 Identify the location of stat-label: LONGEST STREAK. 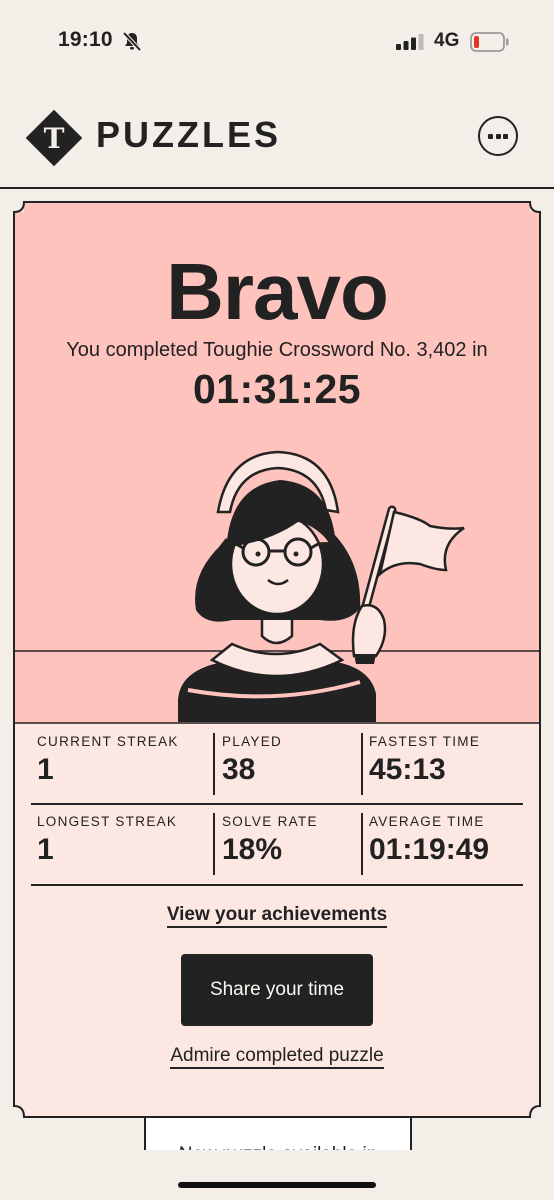
(107, 821).